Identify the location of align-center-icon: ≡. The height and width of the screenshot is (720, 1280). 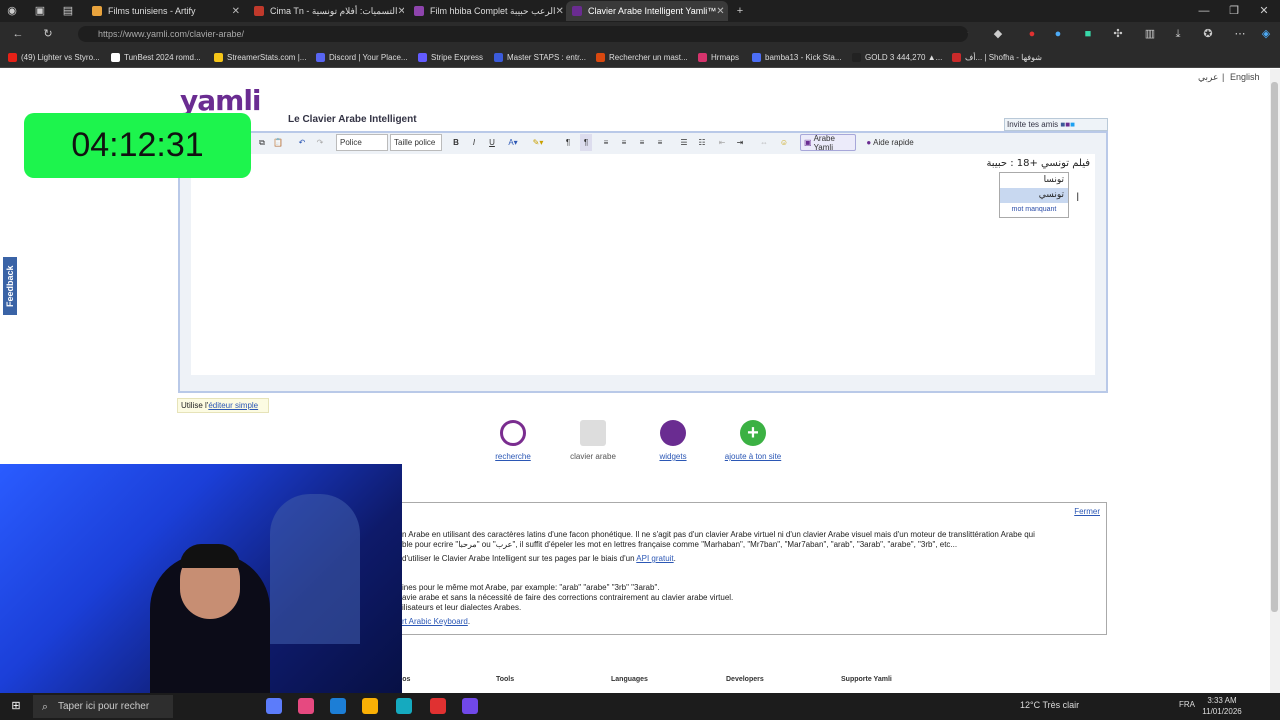
(624, 142).